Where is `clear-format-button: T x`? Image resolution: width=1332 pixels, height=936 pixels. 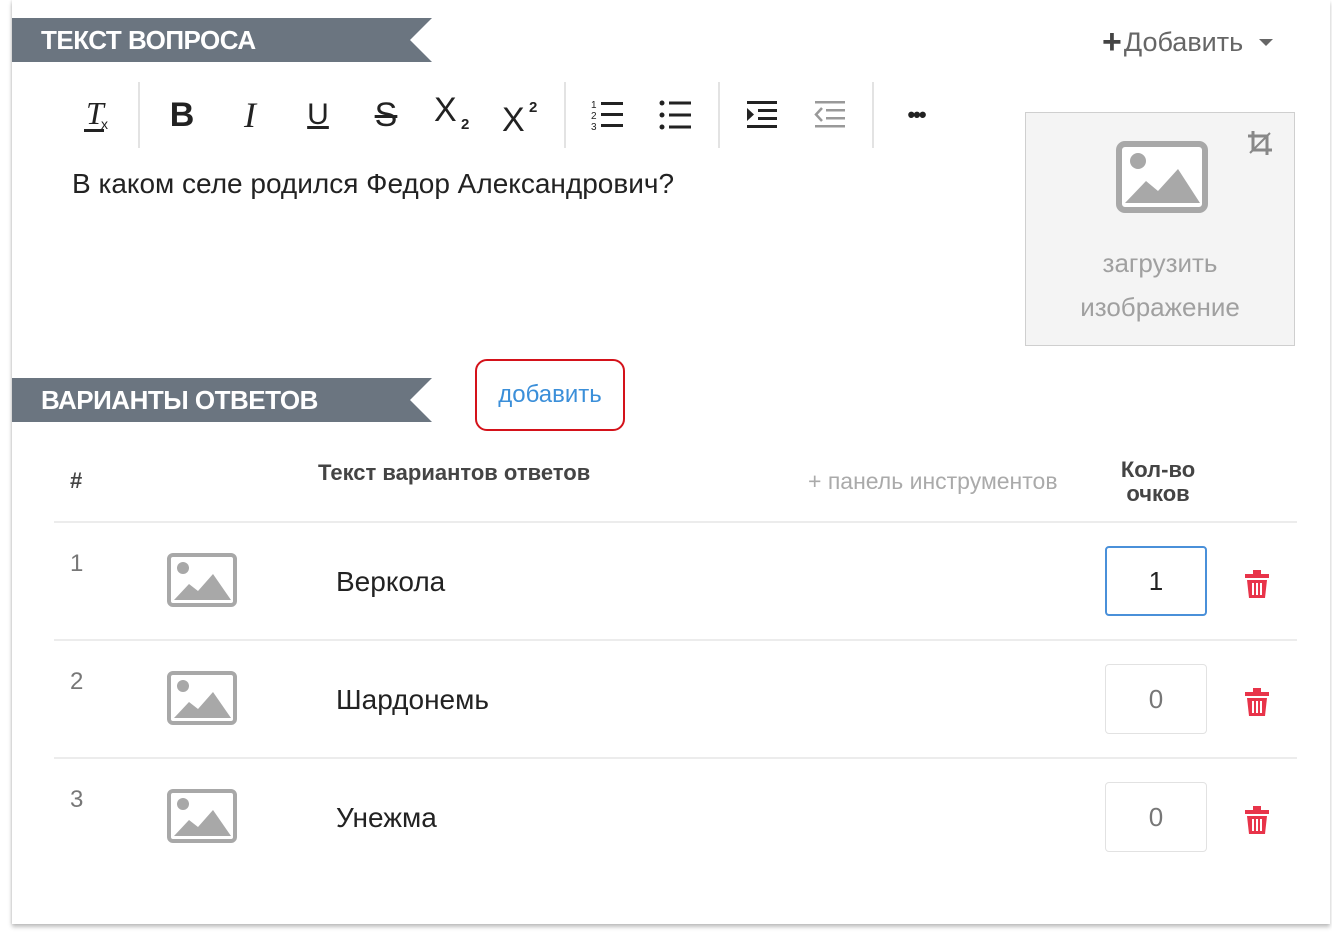 clear-format-button: T x is located at coordinates (97, 115).